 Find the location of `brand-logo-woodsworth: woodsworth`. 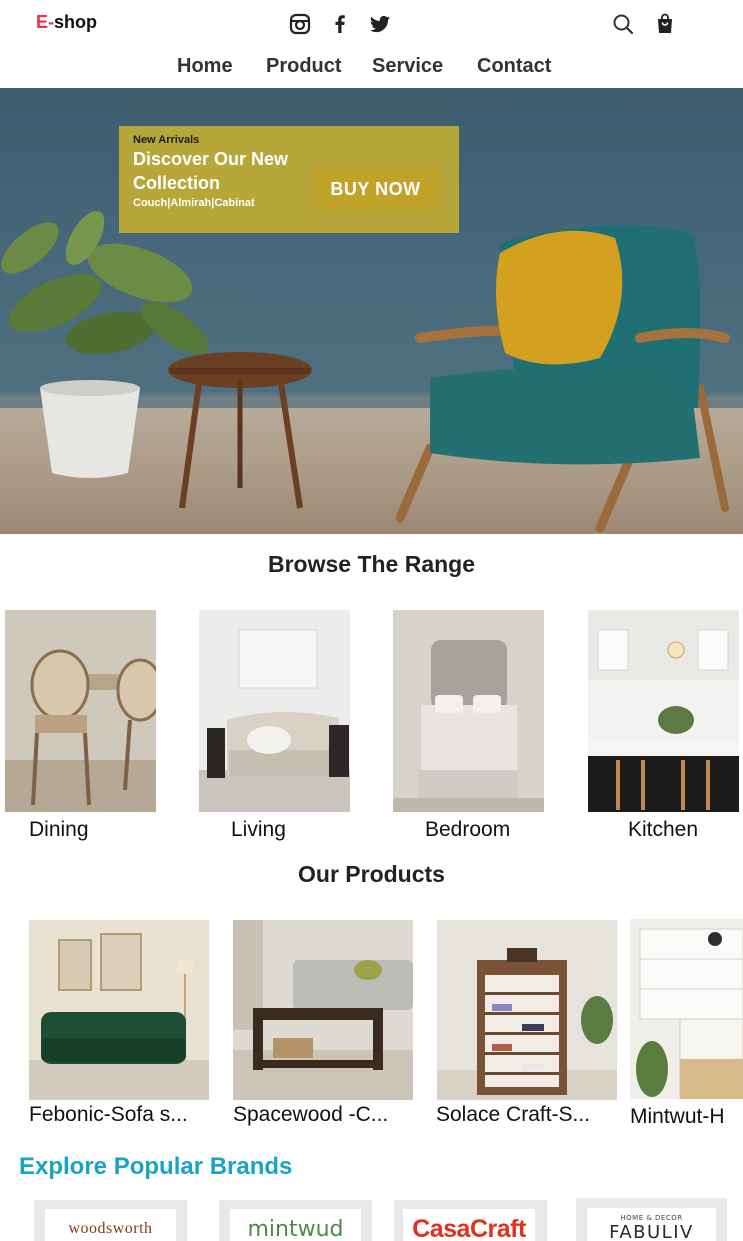

brand-logo-woodsworth: woodsworth is located at coordinates (110, 1225).